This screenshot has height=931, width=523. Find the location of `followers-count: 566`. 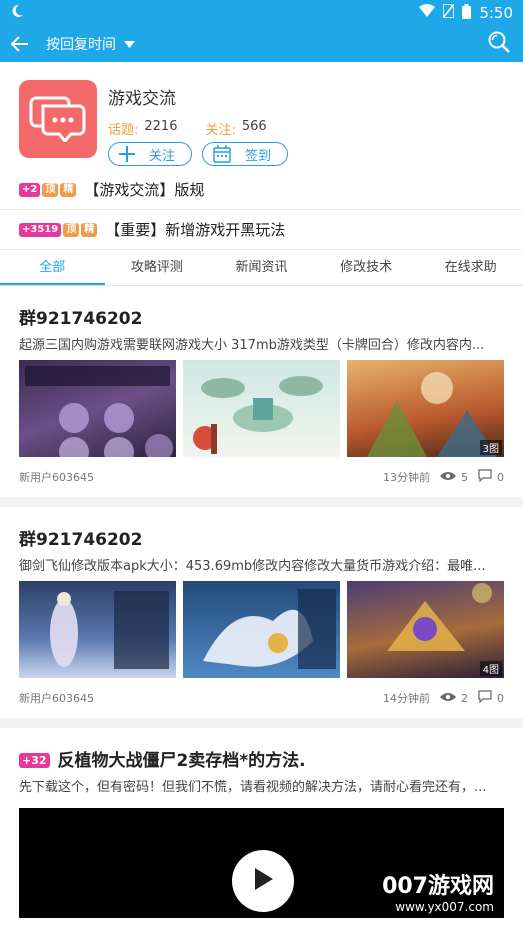

followers-count: 566 is located at coordinates (254, 126).